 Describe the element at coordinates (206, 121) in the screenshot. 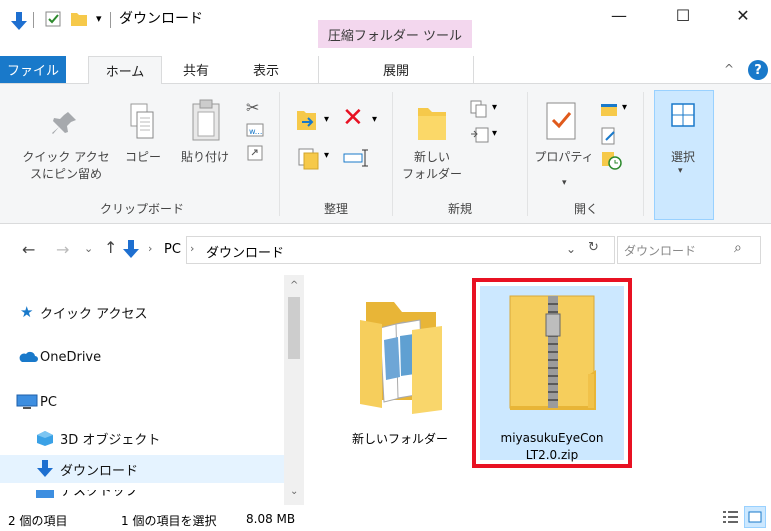

I see `paste-icon` at that location.